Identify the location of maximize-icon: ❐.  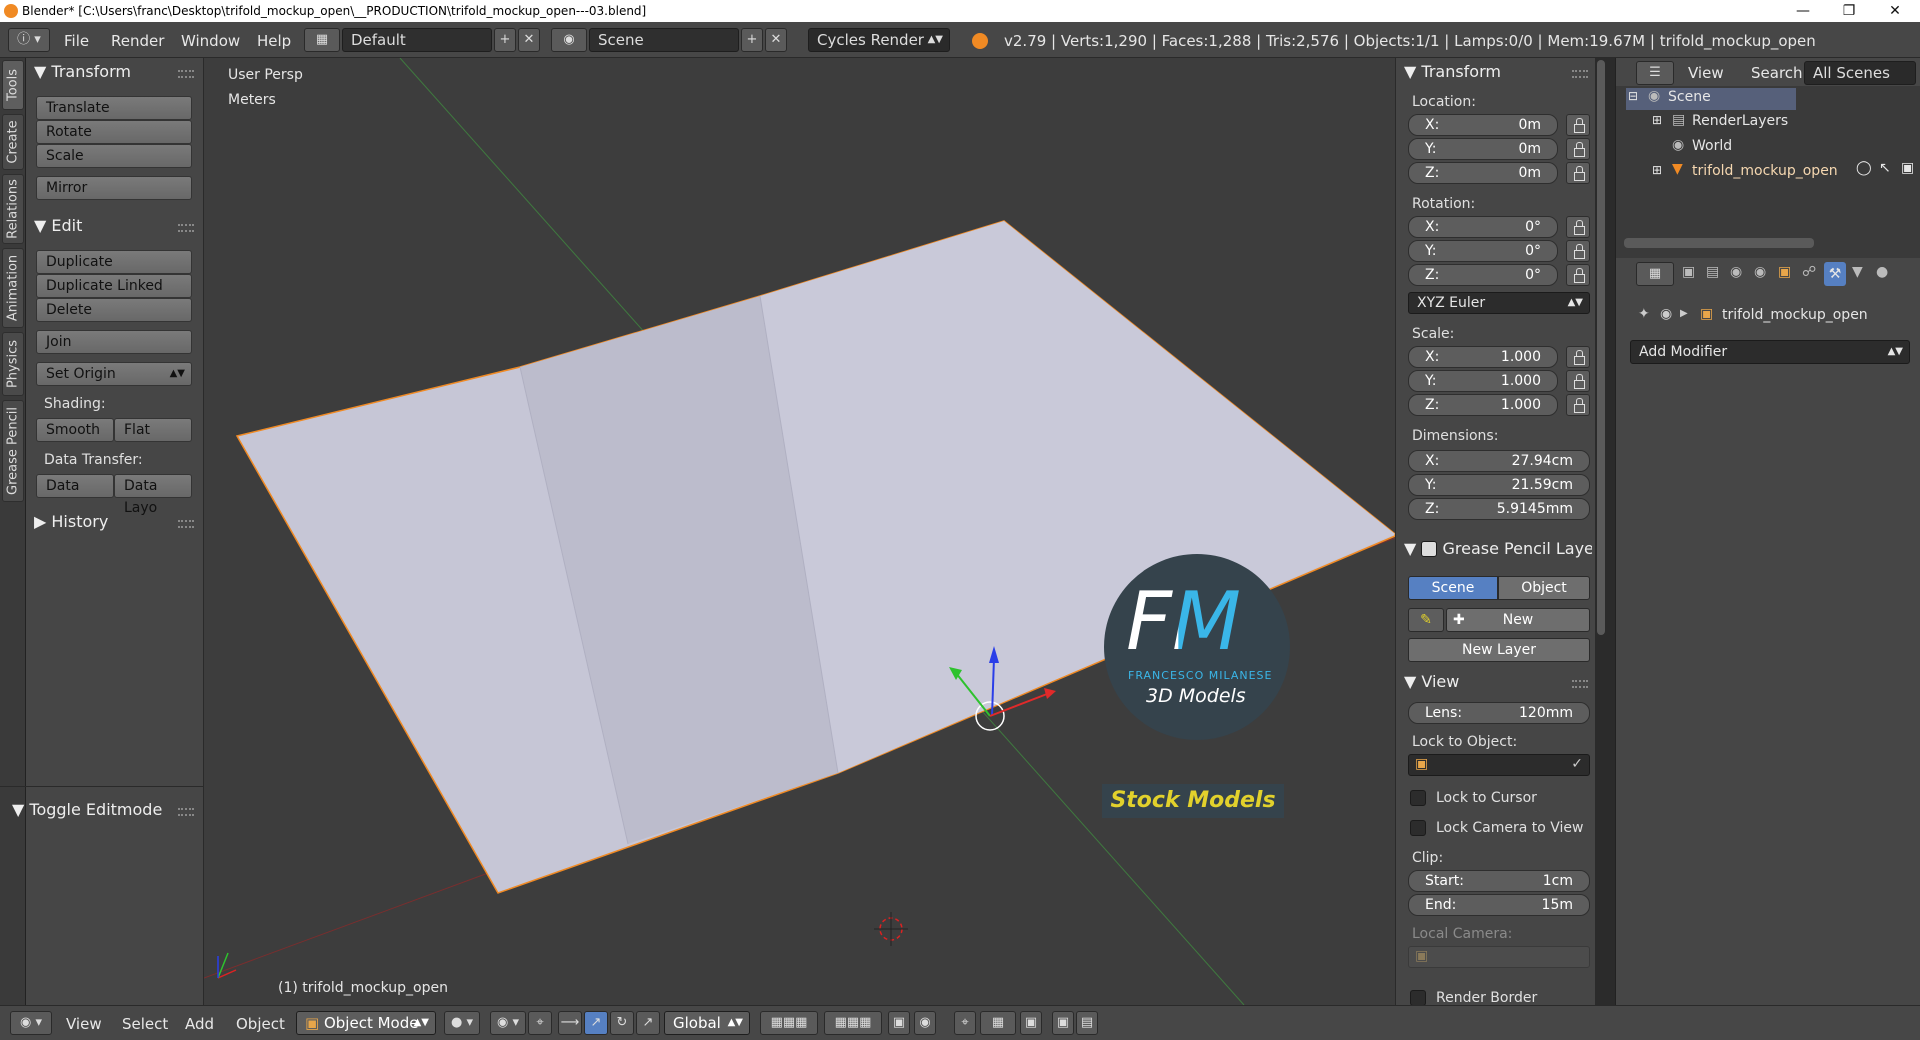
(1849, 11).